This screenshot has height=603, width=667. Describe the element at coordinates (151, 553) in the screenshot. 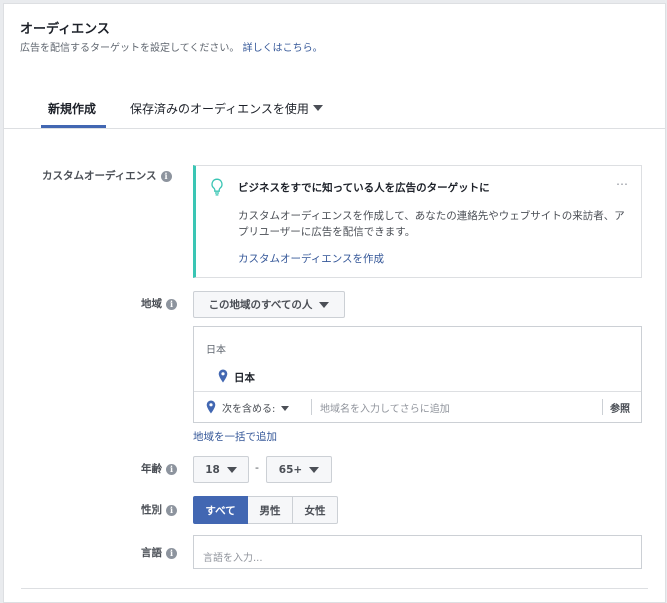

I see `language-label-text: 言語` at that location.